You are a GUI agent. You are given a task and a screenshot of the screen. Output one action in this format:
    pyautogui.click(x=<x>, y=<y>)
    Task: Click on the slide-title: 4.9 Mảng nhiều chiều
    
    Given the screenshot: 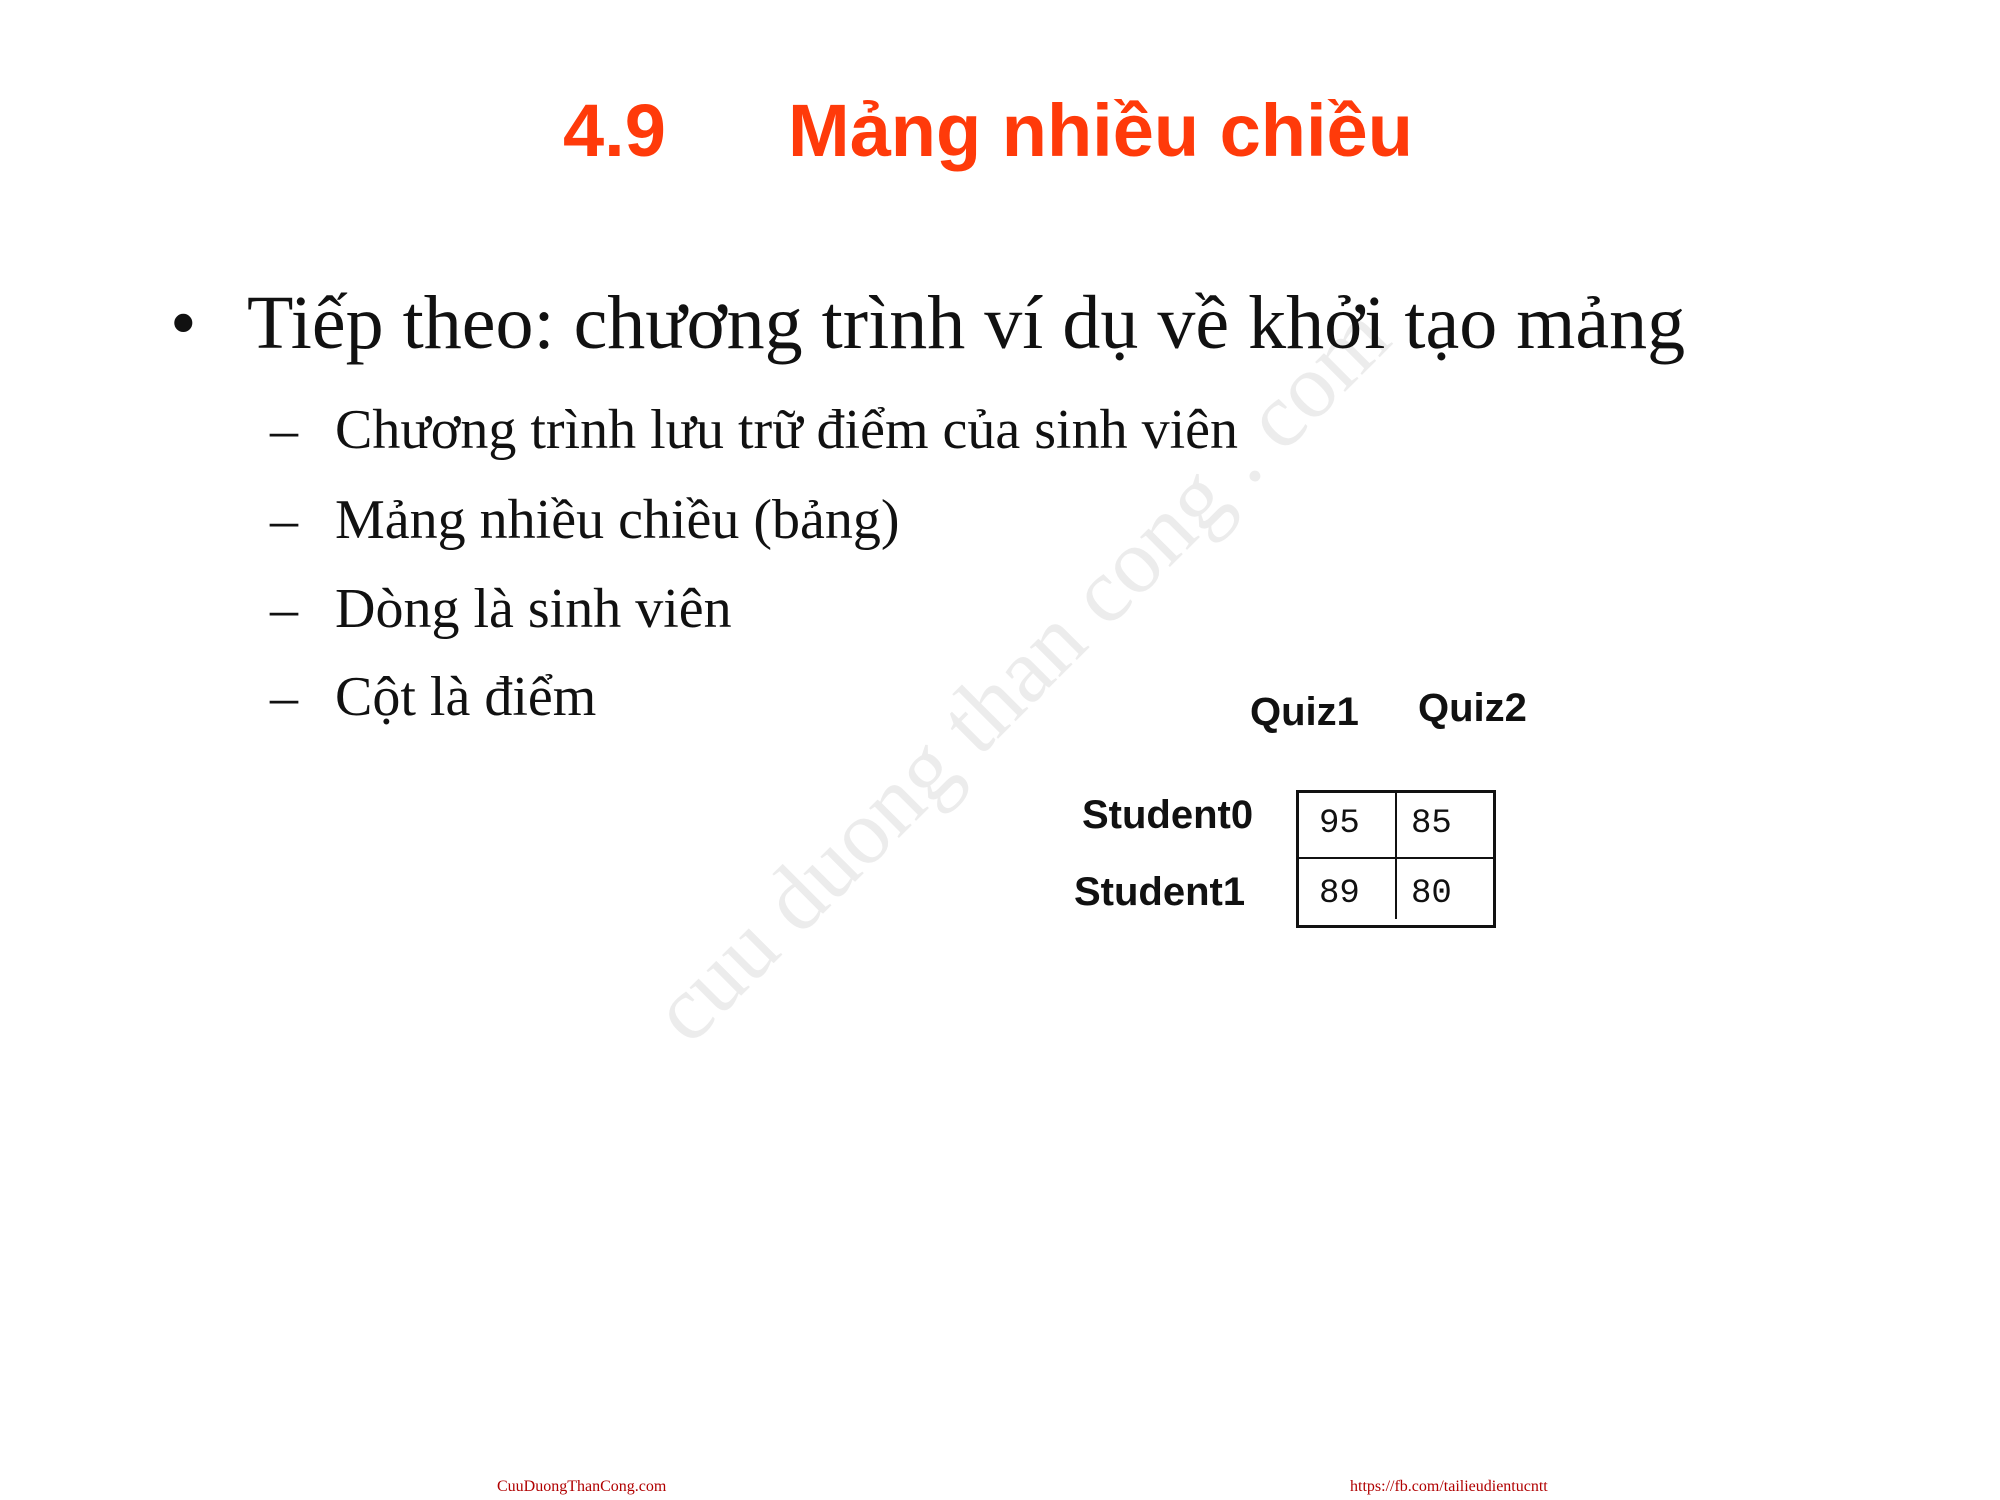 What is the action you would take?
    pyautogui.click(x=1000, y=138)
    